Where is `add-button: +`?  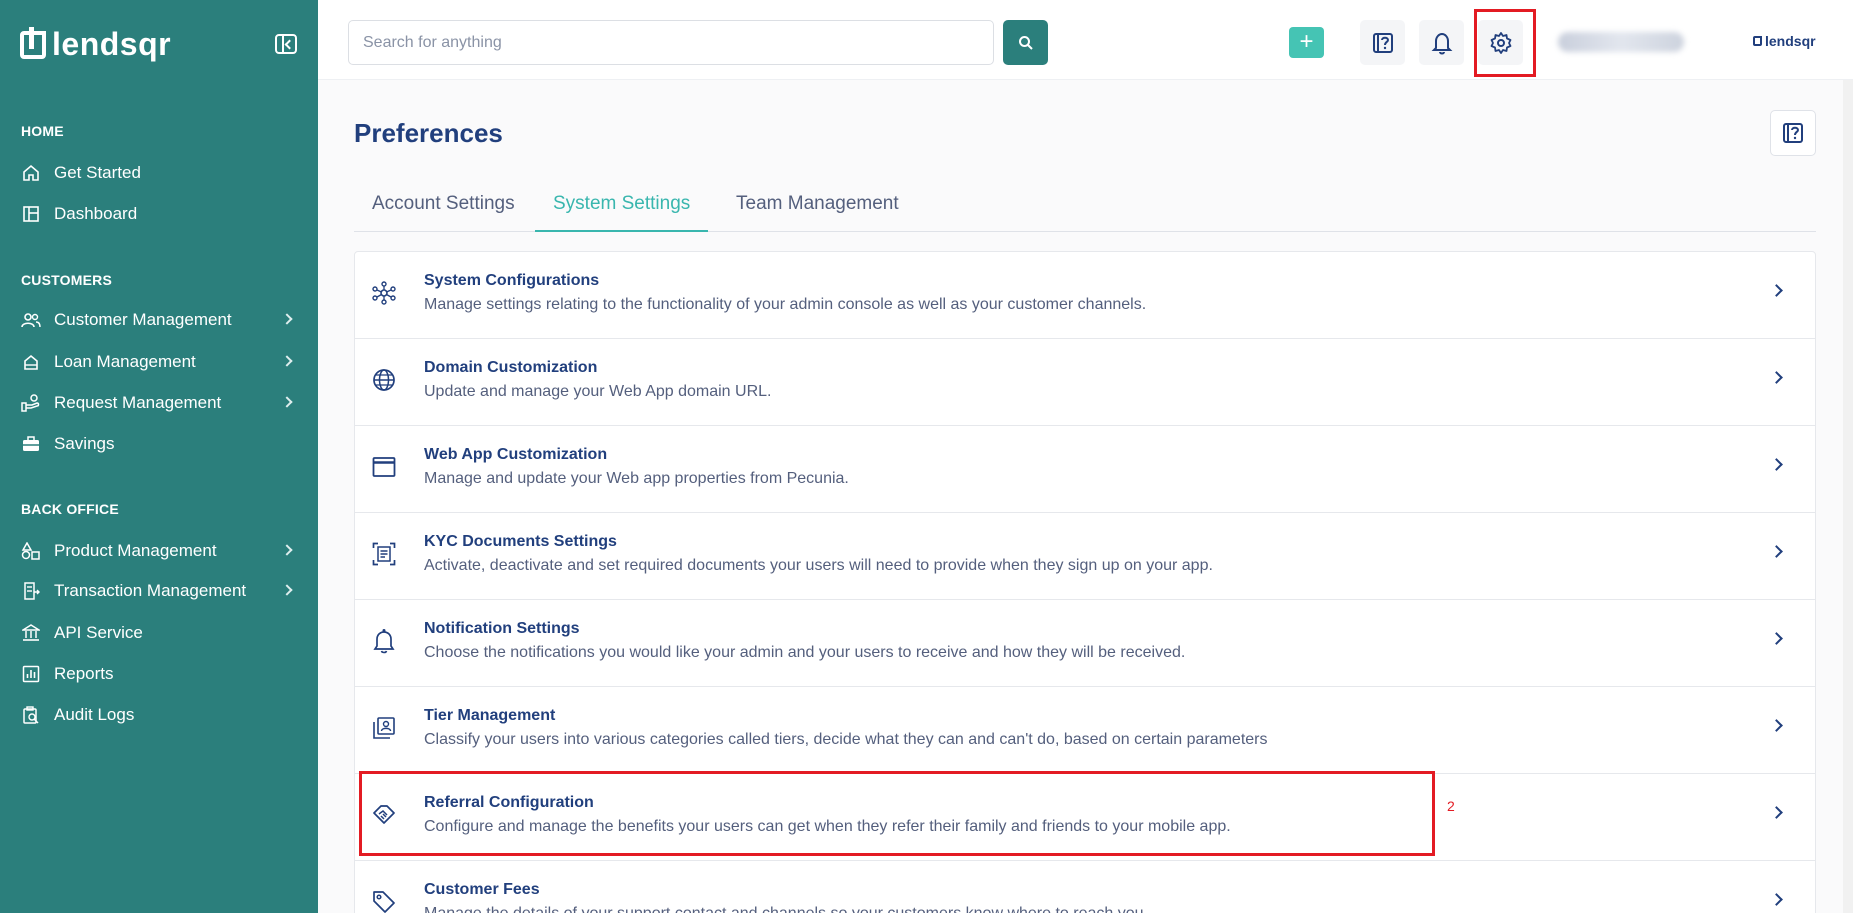 add-button: + is located at coordinates (1306, 42).